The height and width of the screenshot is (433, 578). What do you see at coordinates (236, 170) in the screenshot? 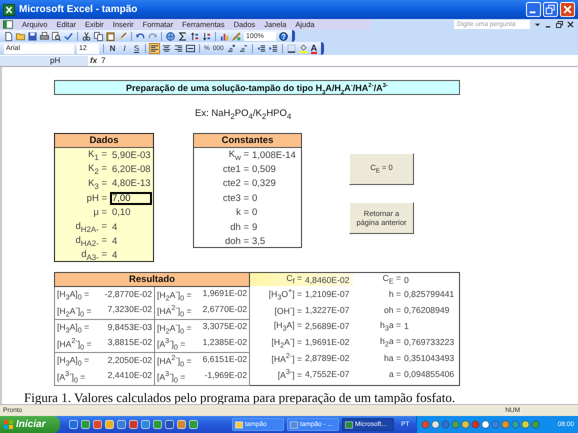
I see `cell-label: cte1 =` at bounding box center [236, 170].